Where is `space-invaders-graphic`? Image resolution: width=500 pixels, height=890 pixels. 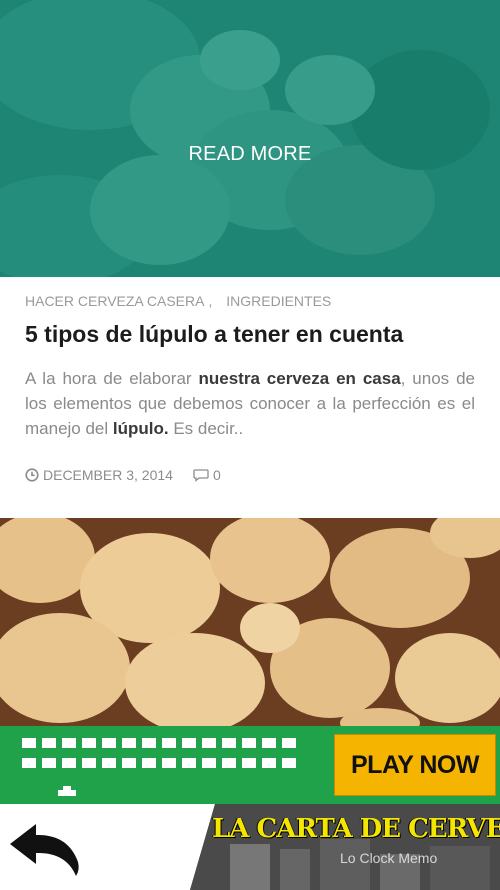 space-invaders-graphic is located at coordinates (159, 767).